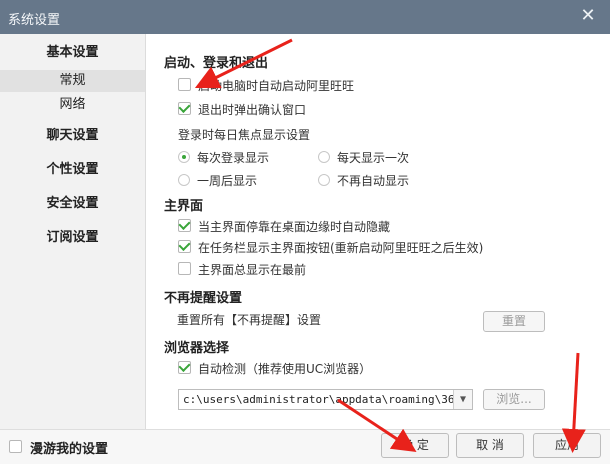 Image resolution: width=610 pixels, height=464 pixels. Describe the element at coordinates (252, 110) in the screenshot. I see `exit-confirm-label: 退出时弹出确认窗口` at that location.